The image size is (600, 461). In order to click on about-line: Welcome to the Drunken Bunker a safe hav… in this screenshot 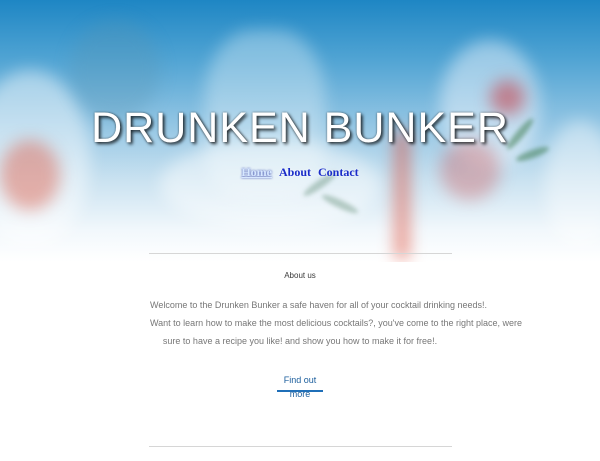, I will do `click(319, 305)`.